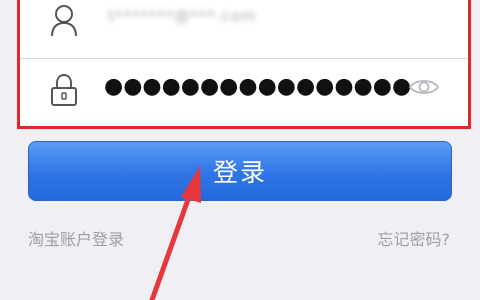  I want to click on forgot-password-link: 忘记密码?, so click(414, 238).